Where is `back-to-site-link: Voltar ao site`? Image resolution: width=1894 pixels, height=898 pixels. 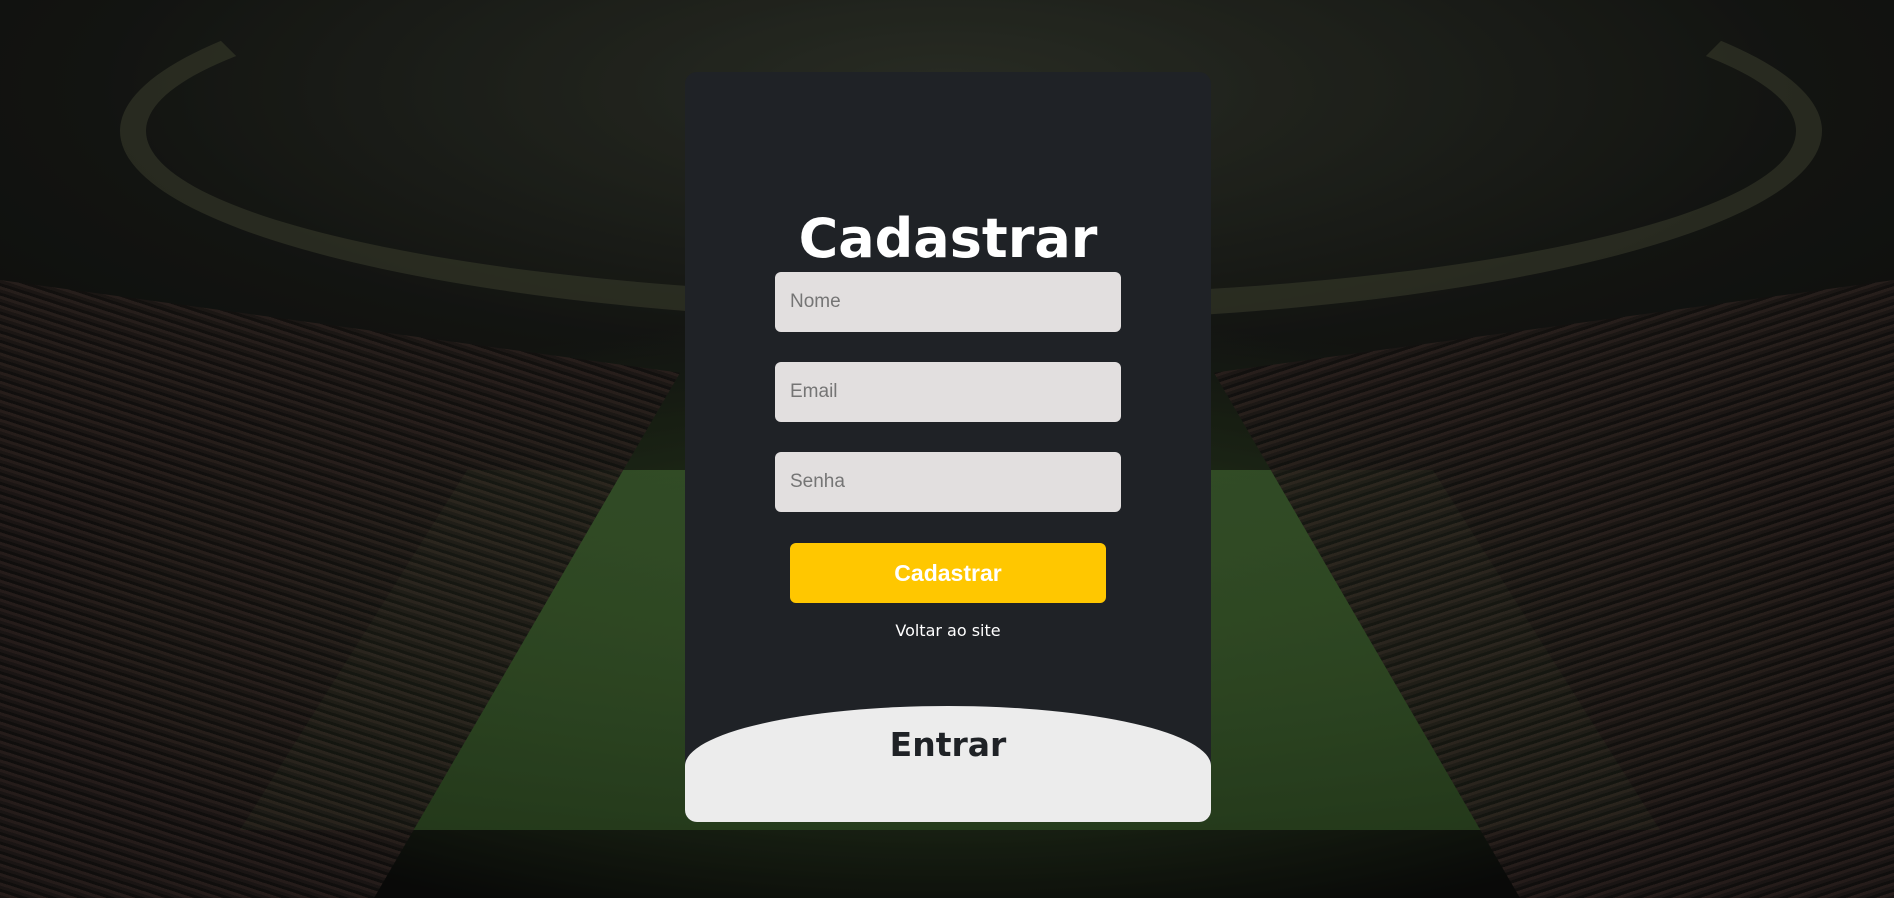 back-to-site-link: Voltar ao site is located at coordinates (948, 630).